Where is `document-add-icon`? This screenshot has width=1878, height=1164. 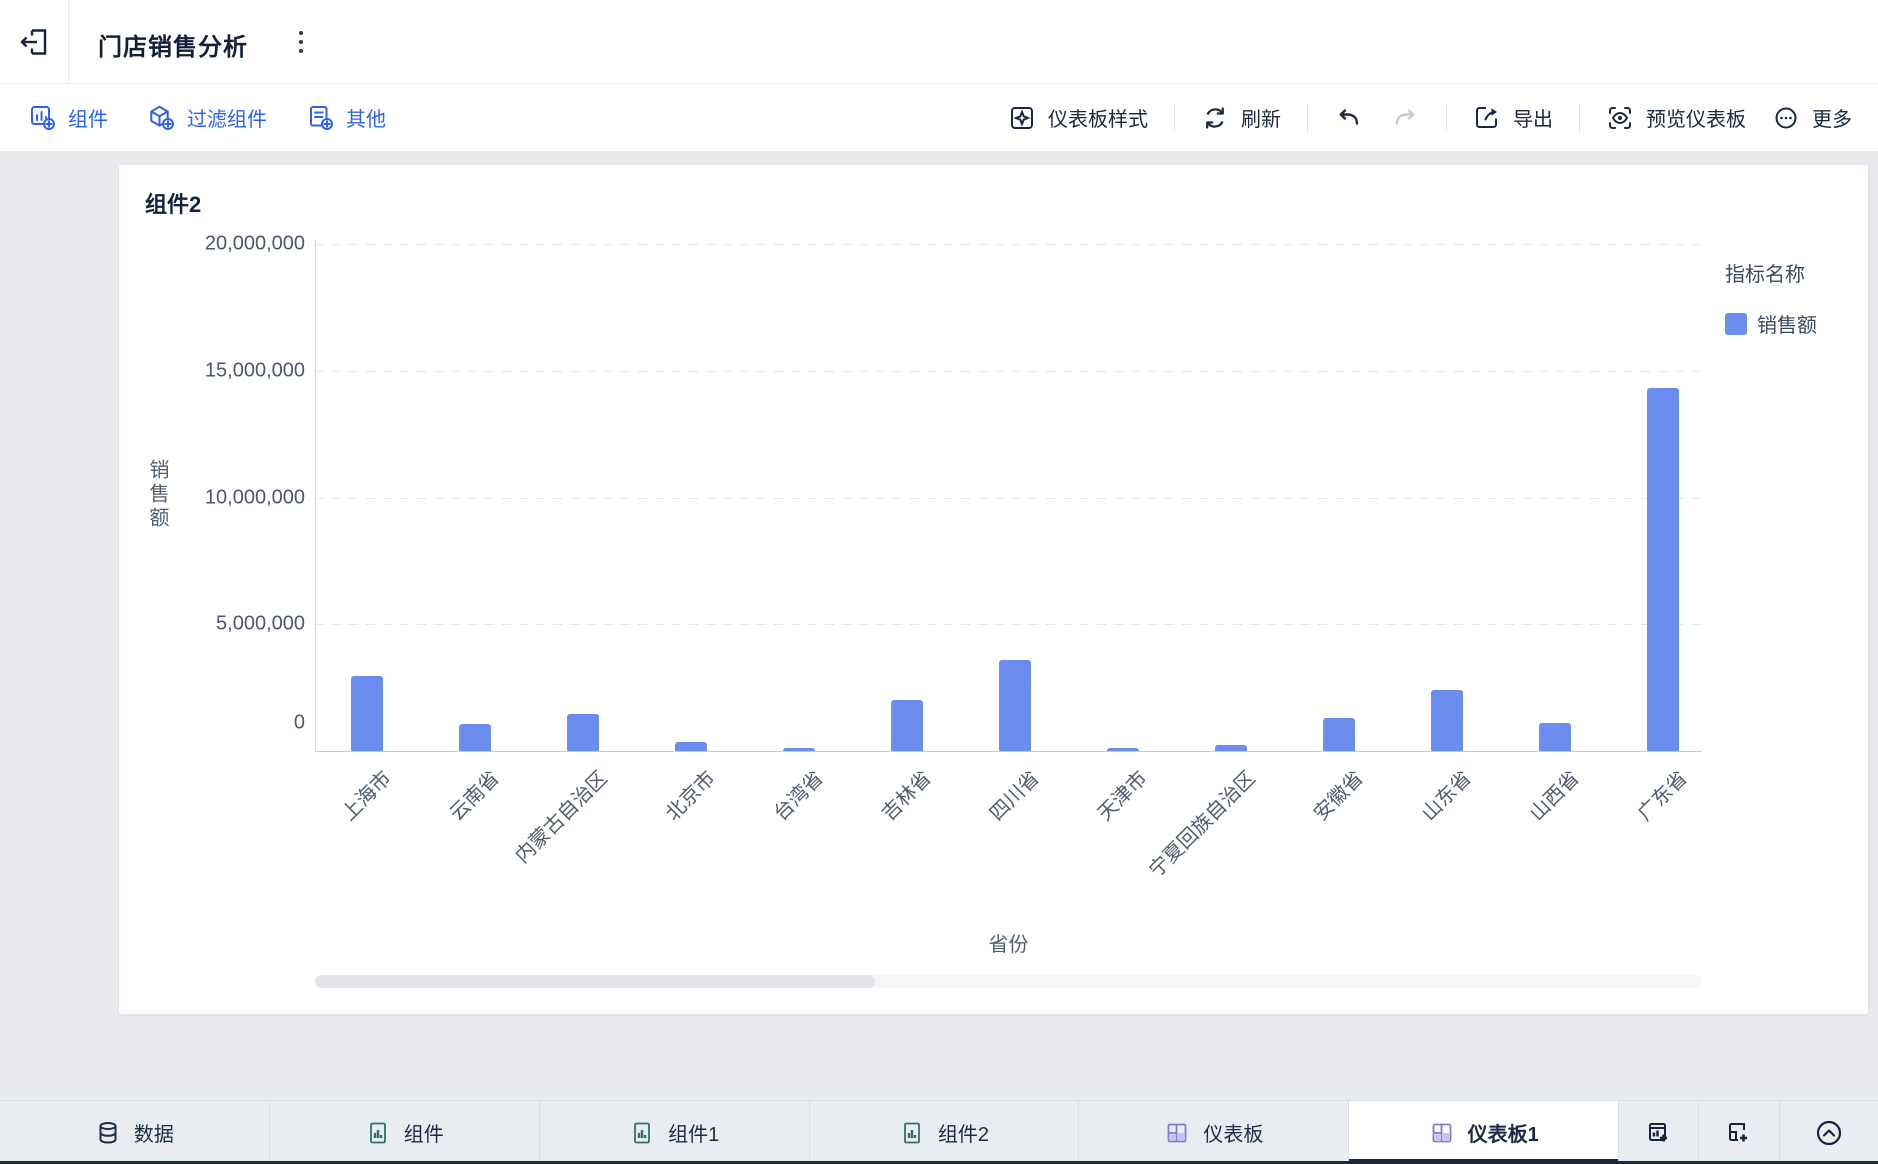
document-add-icon is located at coordinates (320, 117).